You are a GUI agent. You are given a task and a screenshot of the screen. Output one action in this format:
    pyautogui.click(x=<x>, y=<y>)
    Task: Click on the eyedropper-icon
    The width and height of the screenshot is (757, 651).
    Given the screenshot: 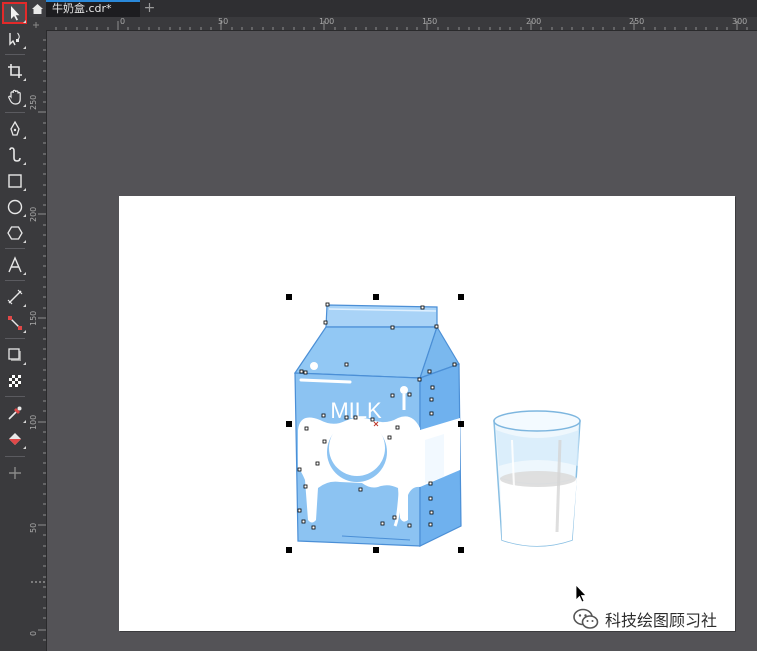 What is the action you would take?
    pyautogui.click(x=14, y=413)
    